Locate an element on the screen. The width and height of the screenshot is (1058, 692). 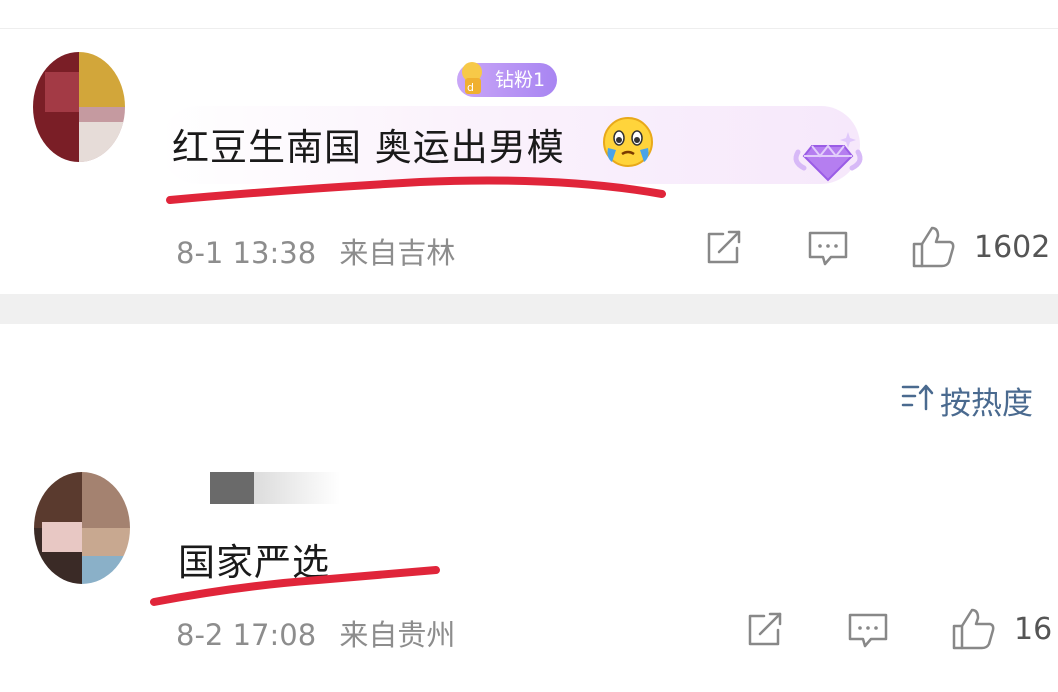
username-redacted is located at coordinates (275, 488).